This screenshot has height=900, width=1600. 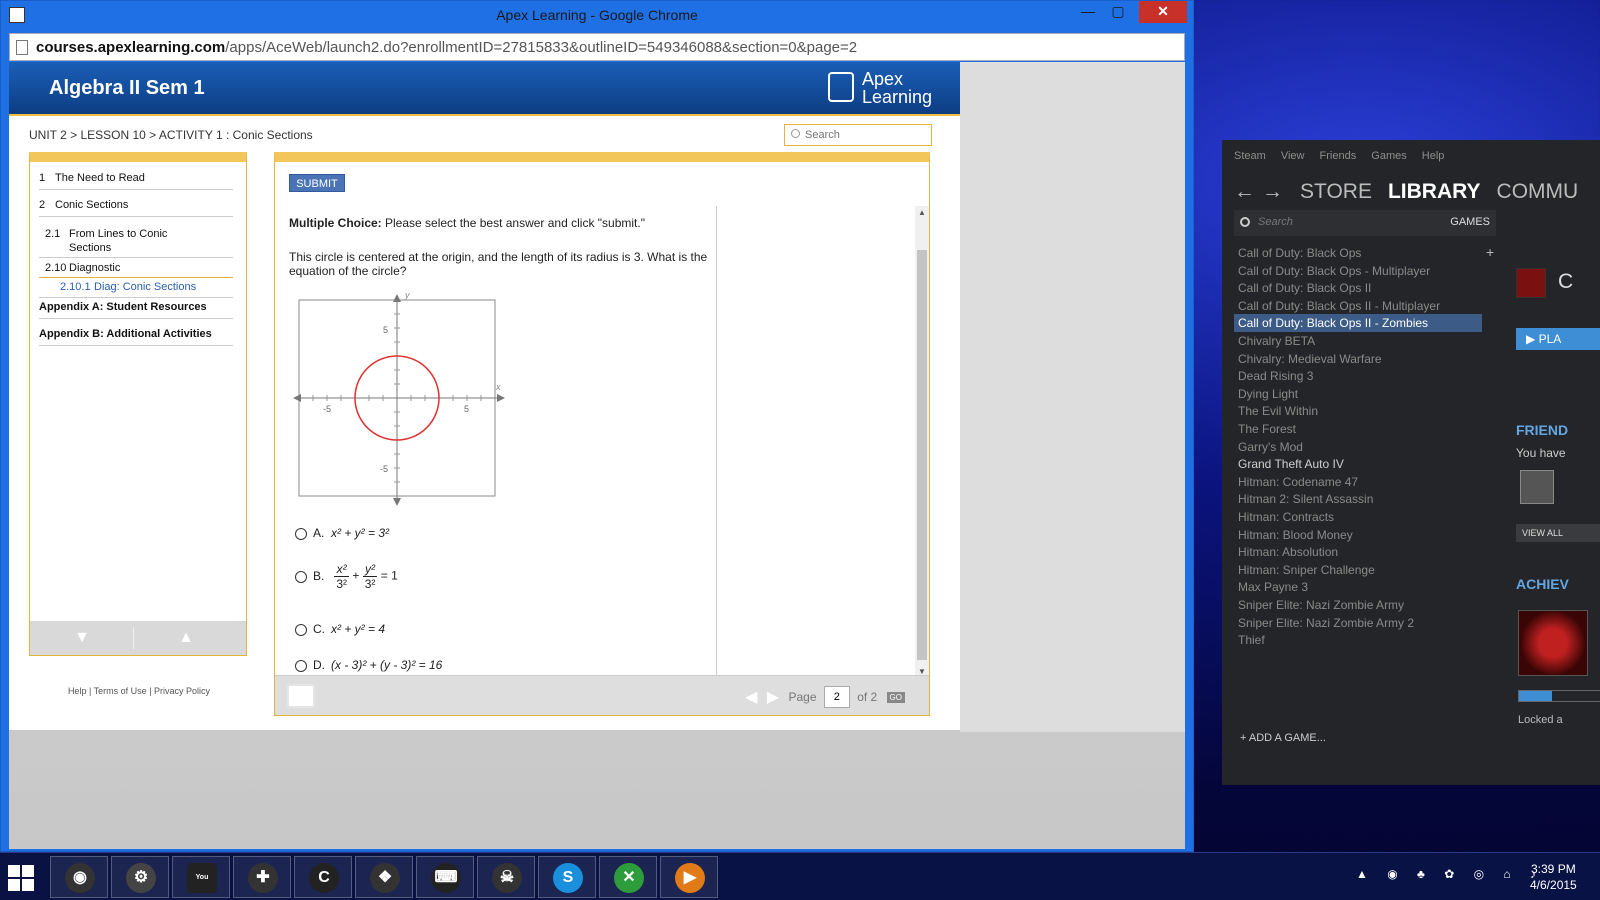 What do you see at coordinates (628, 877) in the screenshot?
I see `taskbar-button: ✕` at bounding box center [628, 877].